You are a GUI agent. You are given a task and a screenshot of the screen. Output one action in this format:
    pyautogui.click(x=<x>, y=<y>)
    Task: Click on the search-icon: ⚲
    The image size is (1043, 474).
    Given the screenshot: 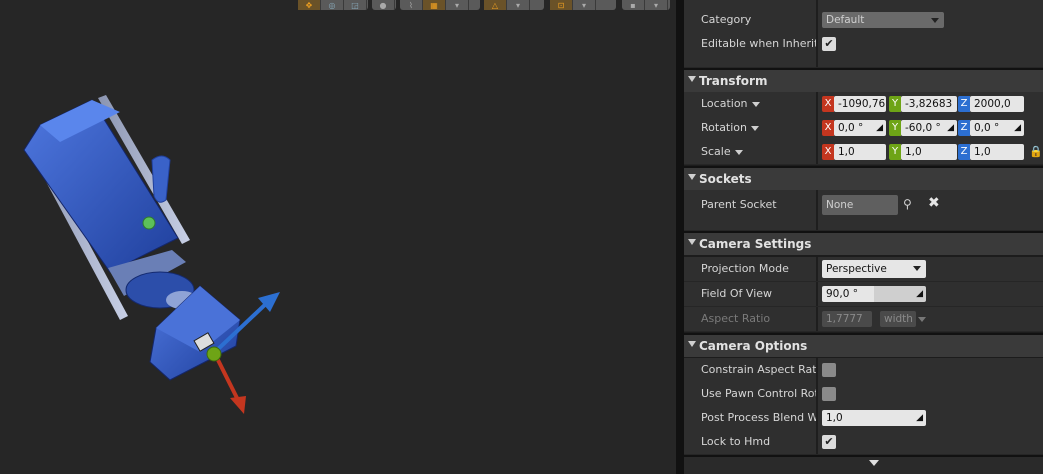 What is the action you would take?
    pyautogui.click(x=910, y=204)
    